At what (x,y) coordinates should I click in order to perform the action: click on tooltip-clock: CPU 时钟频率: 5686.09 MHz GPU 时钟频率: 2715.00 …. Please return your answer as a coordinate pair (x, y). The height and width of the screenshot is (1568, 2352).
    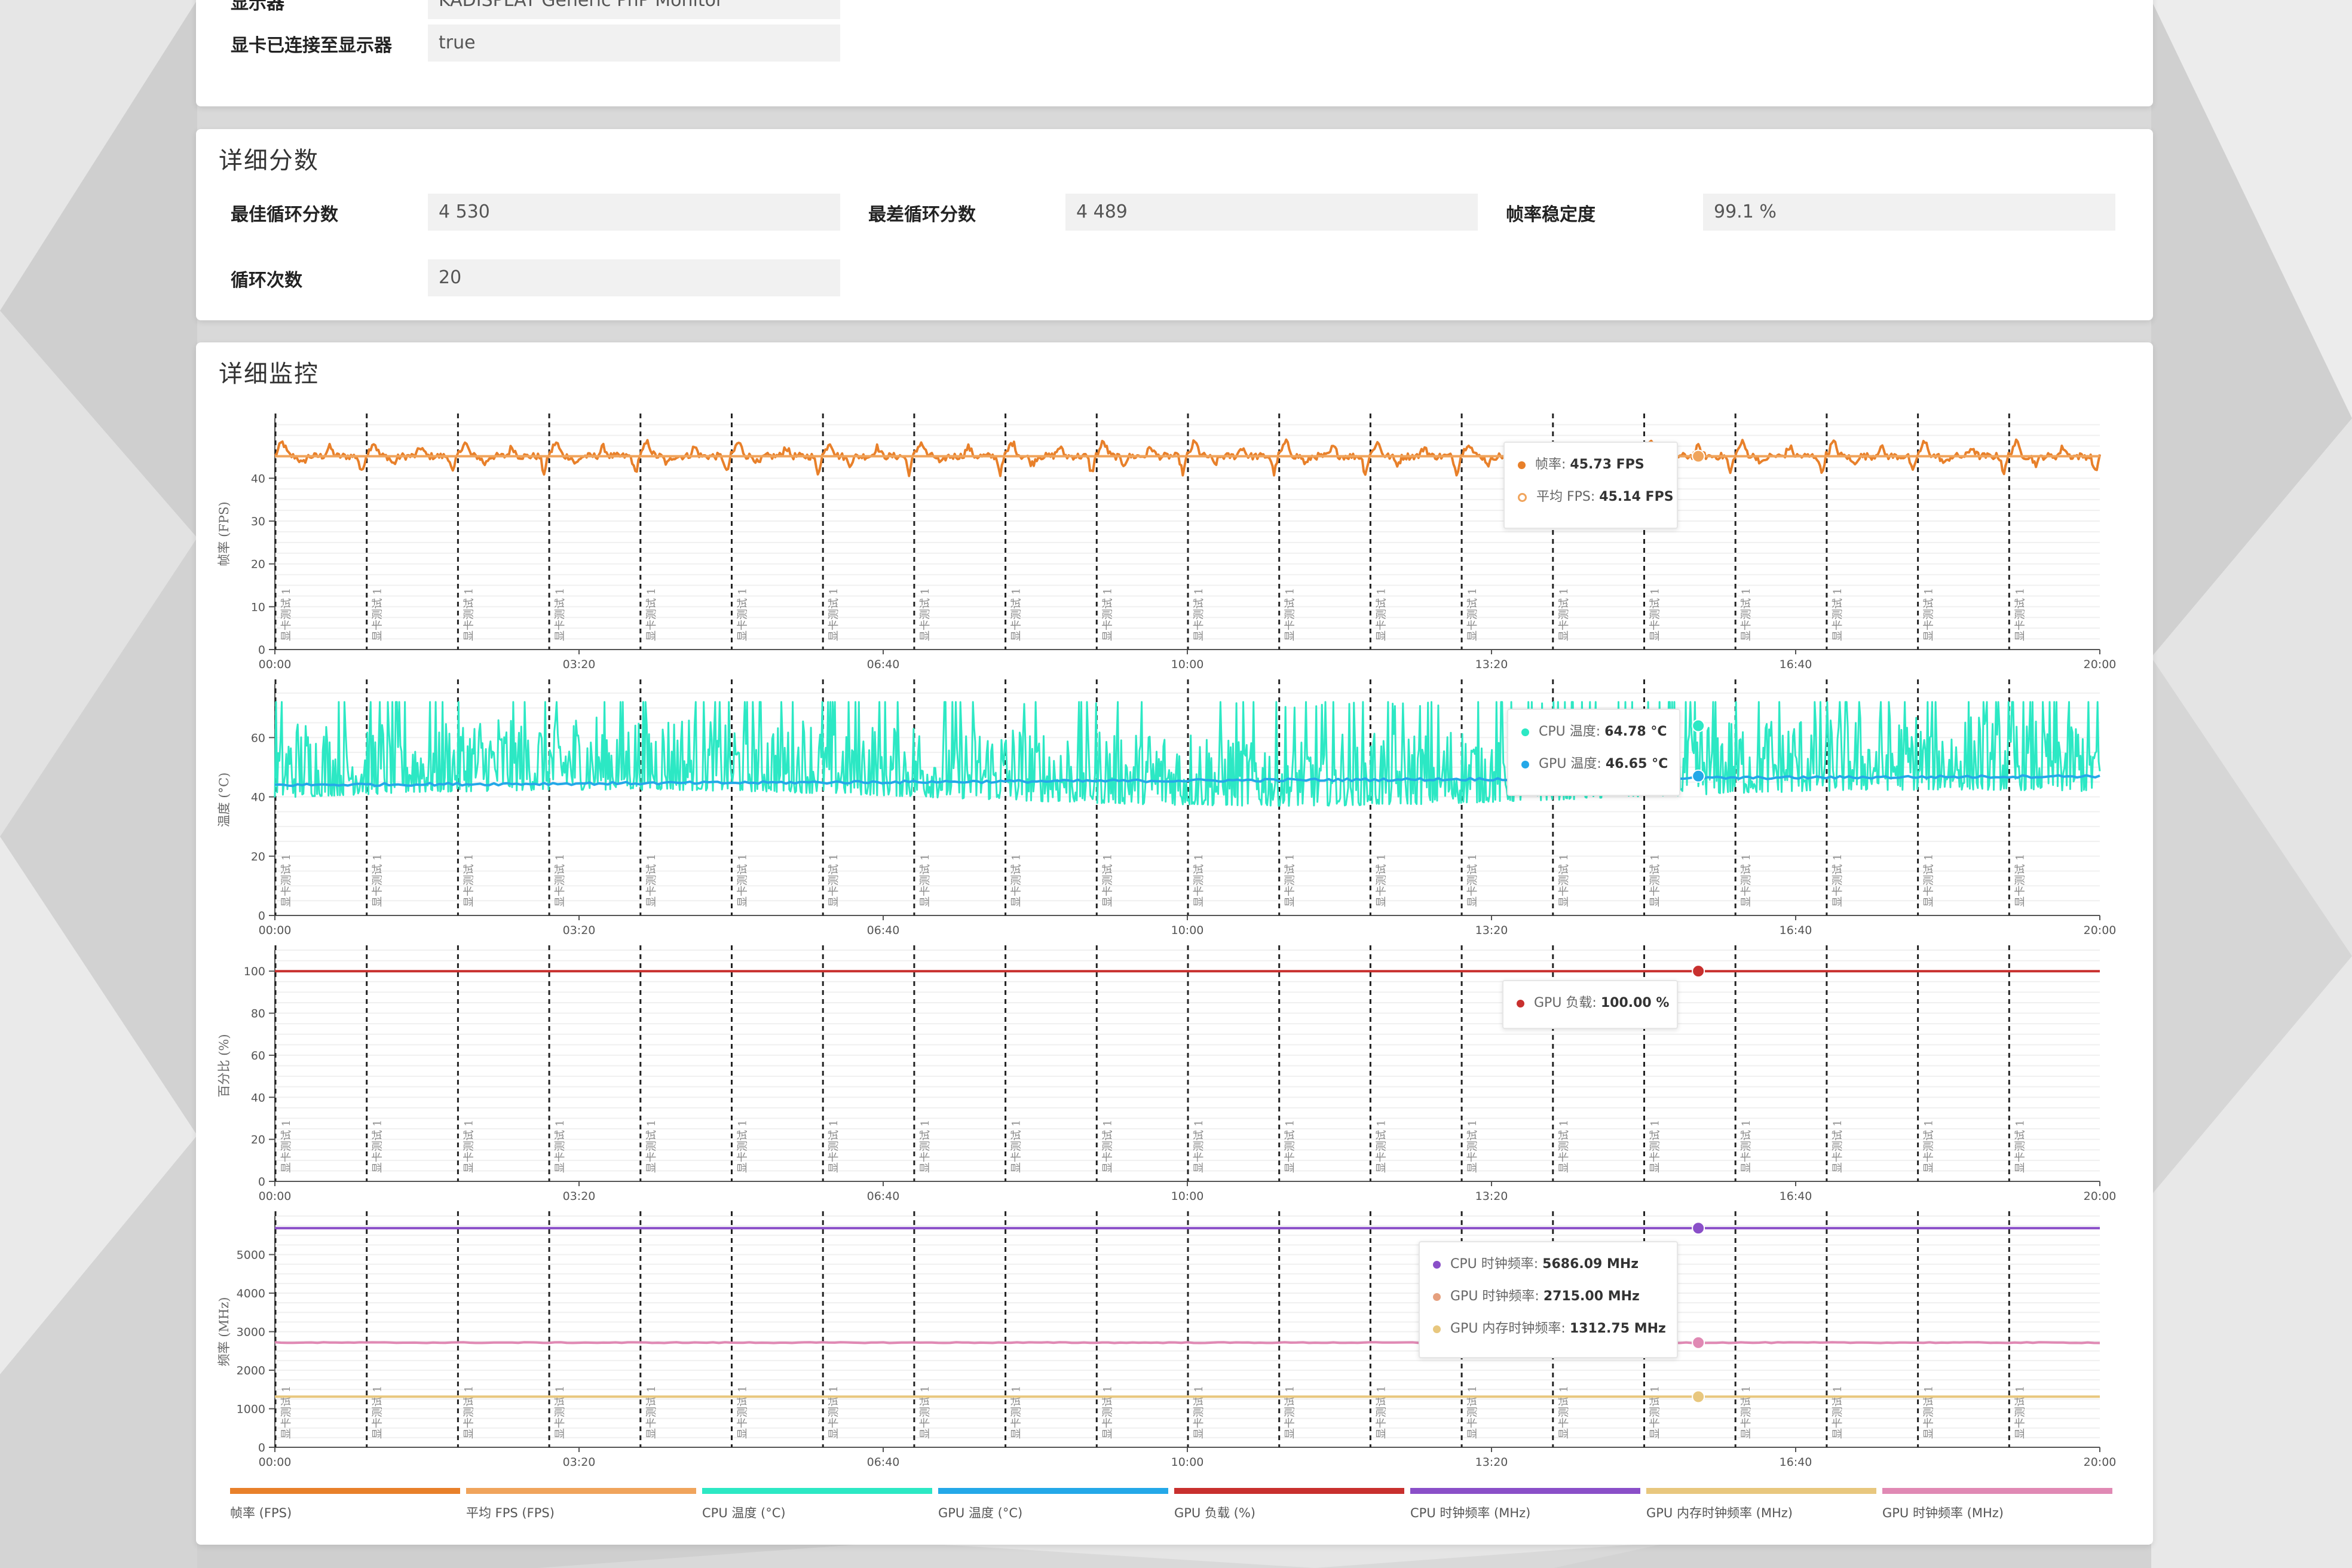
    Looking at the image, I should click on (1548, 1299).